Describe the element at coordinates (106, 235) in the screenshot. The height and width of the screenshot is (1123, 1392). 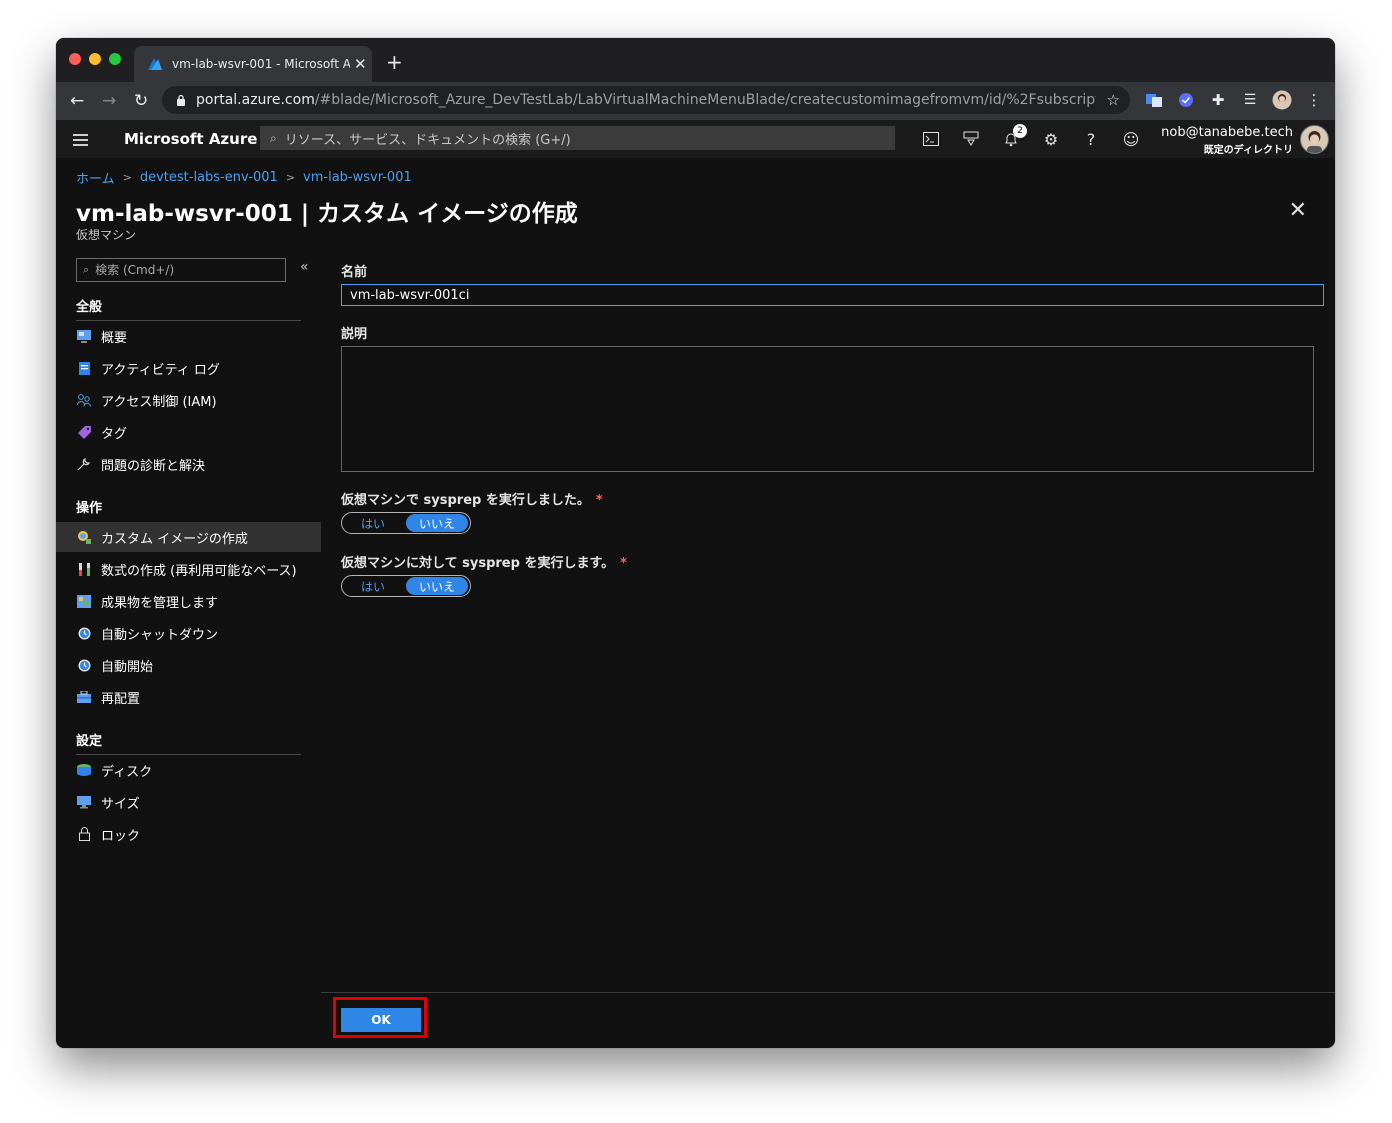
I see `page-subtitle: 仮想マシン` at that location.